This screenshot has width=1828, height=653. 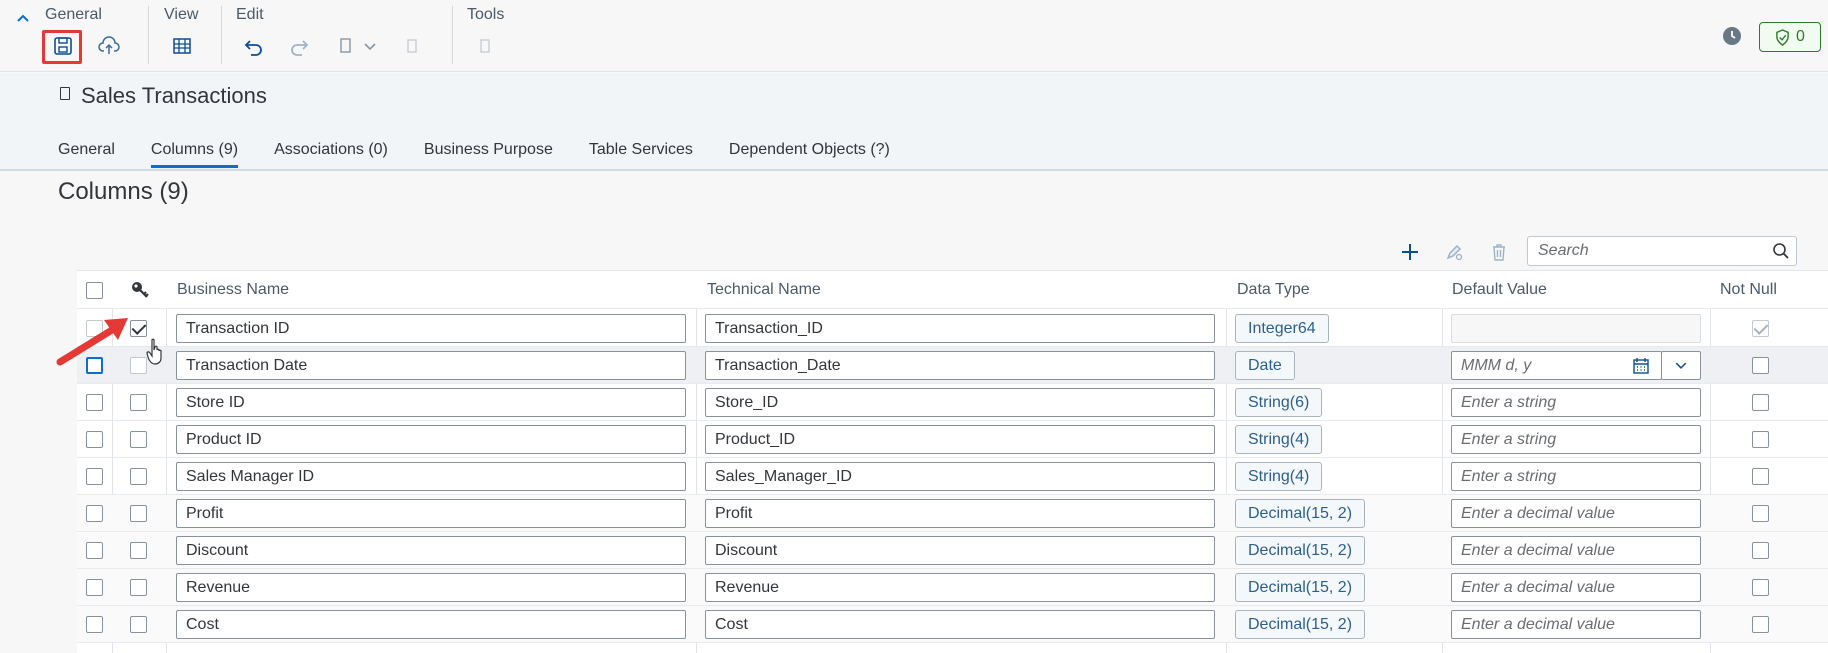 I want to click on select-all-checkbox, so click(x=94, y=290).